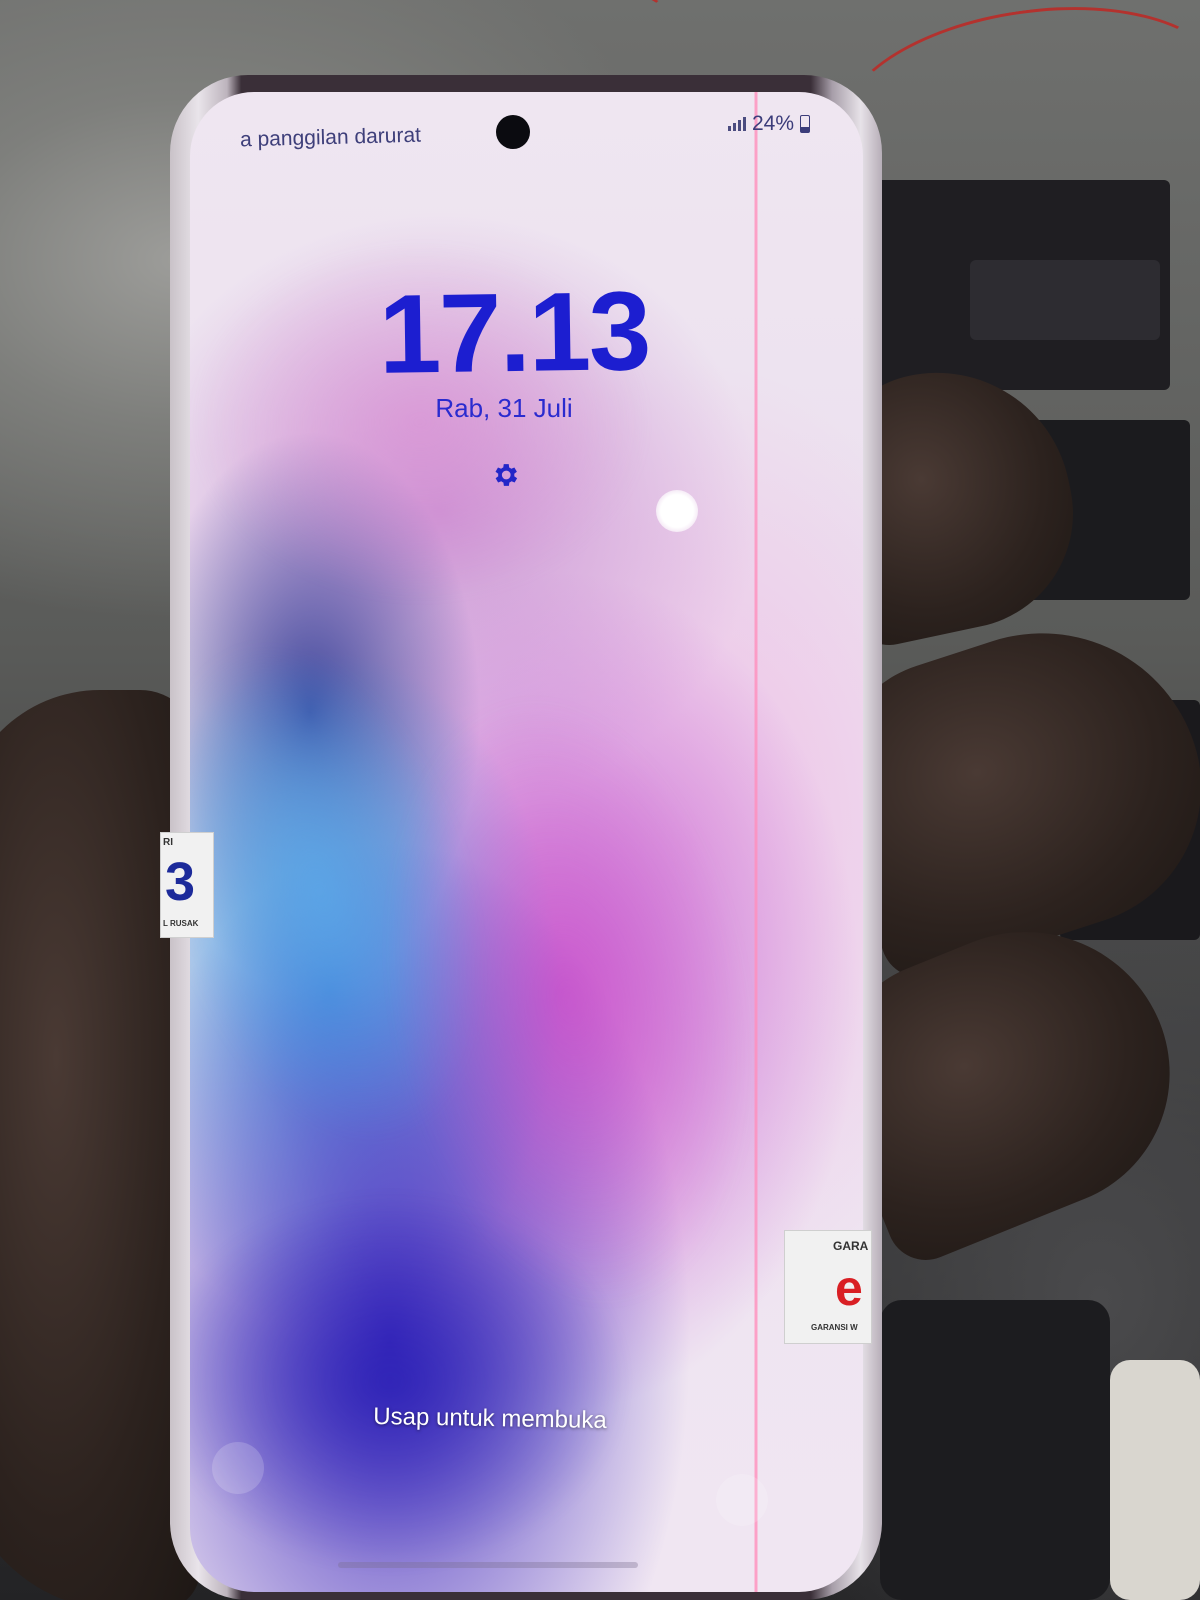 The width and height of the screenshot is (1200, 1600). What do you see at coordinates (805, 124) in the screenshot?
I see `battery-icon` at bounding box center [805, 124].